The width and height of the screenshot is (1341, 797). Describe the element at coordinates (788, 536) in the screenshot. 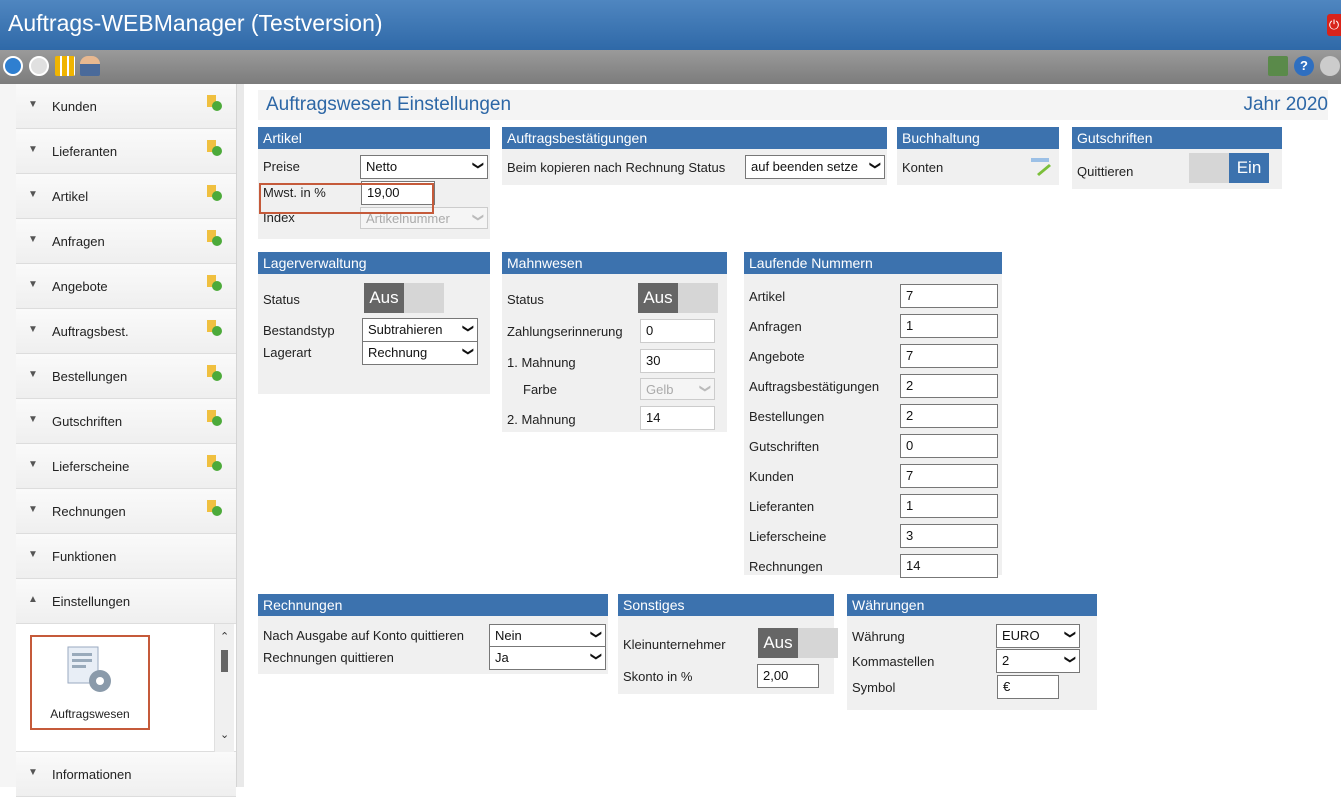

I see `laufende-label-lieferscheine: Lieferscheine` at that location.